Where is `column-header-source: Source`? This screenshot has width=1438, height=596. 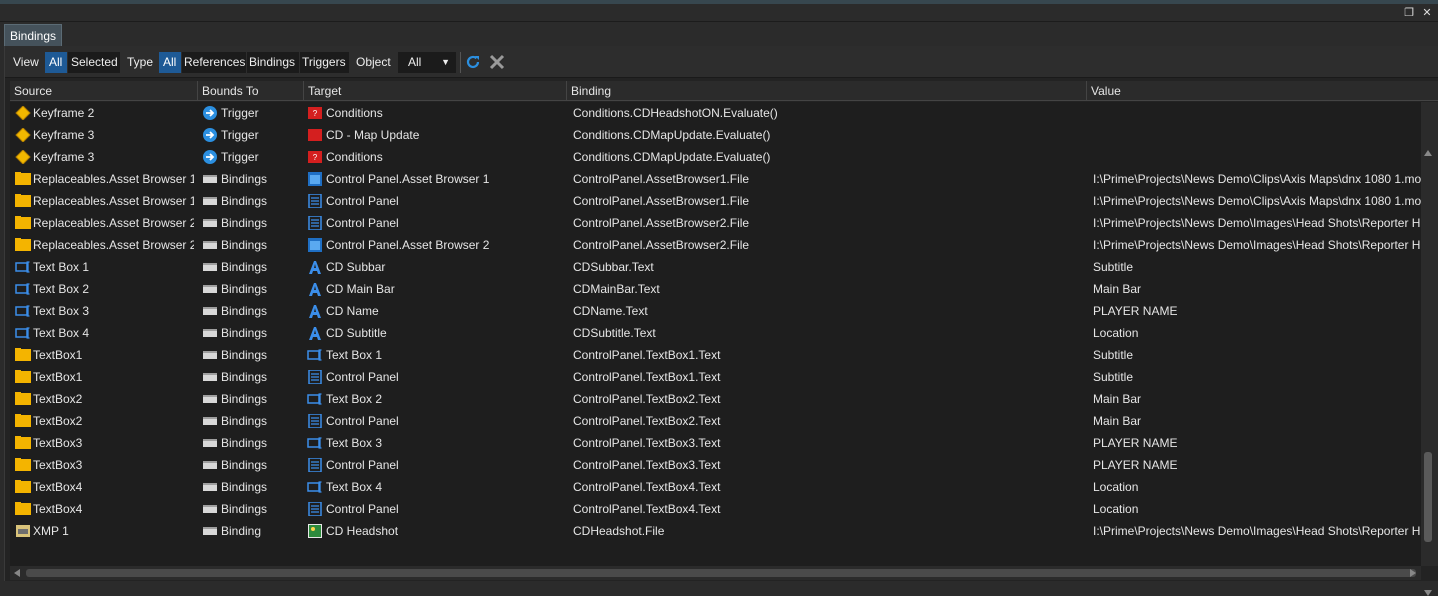 column-header-source: Source is located at coordinates (104, 91).